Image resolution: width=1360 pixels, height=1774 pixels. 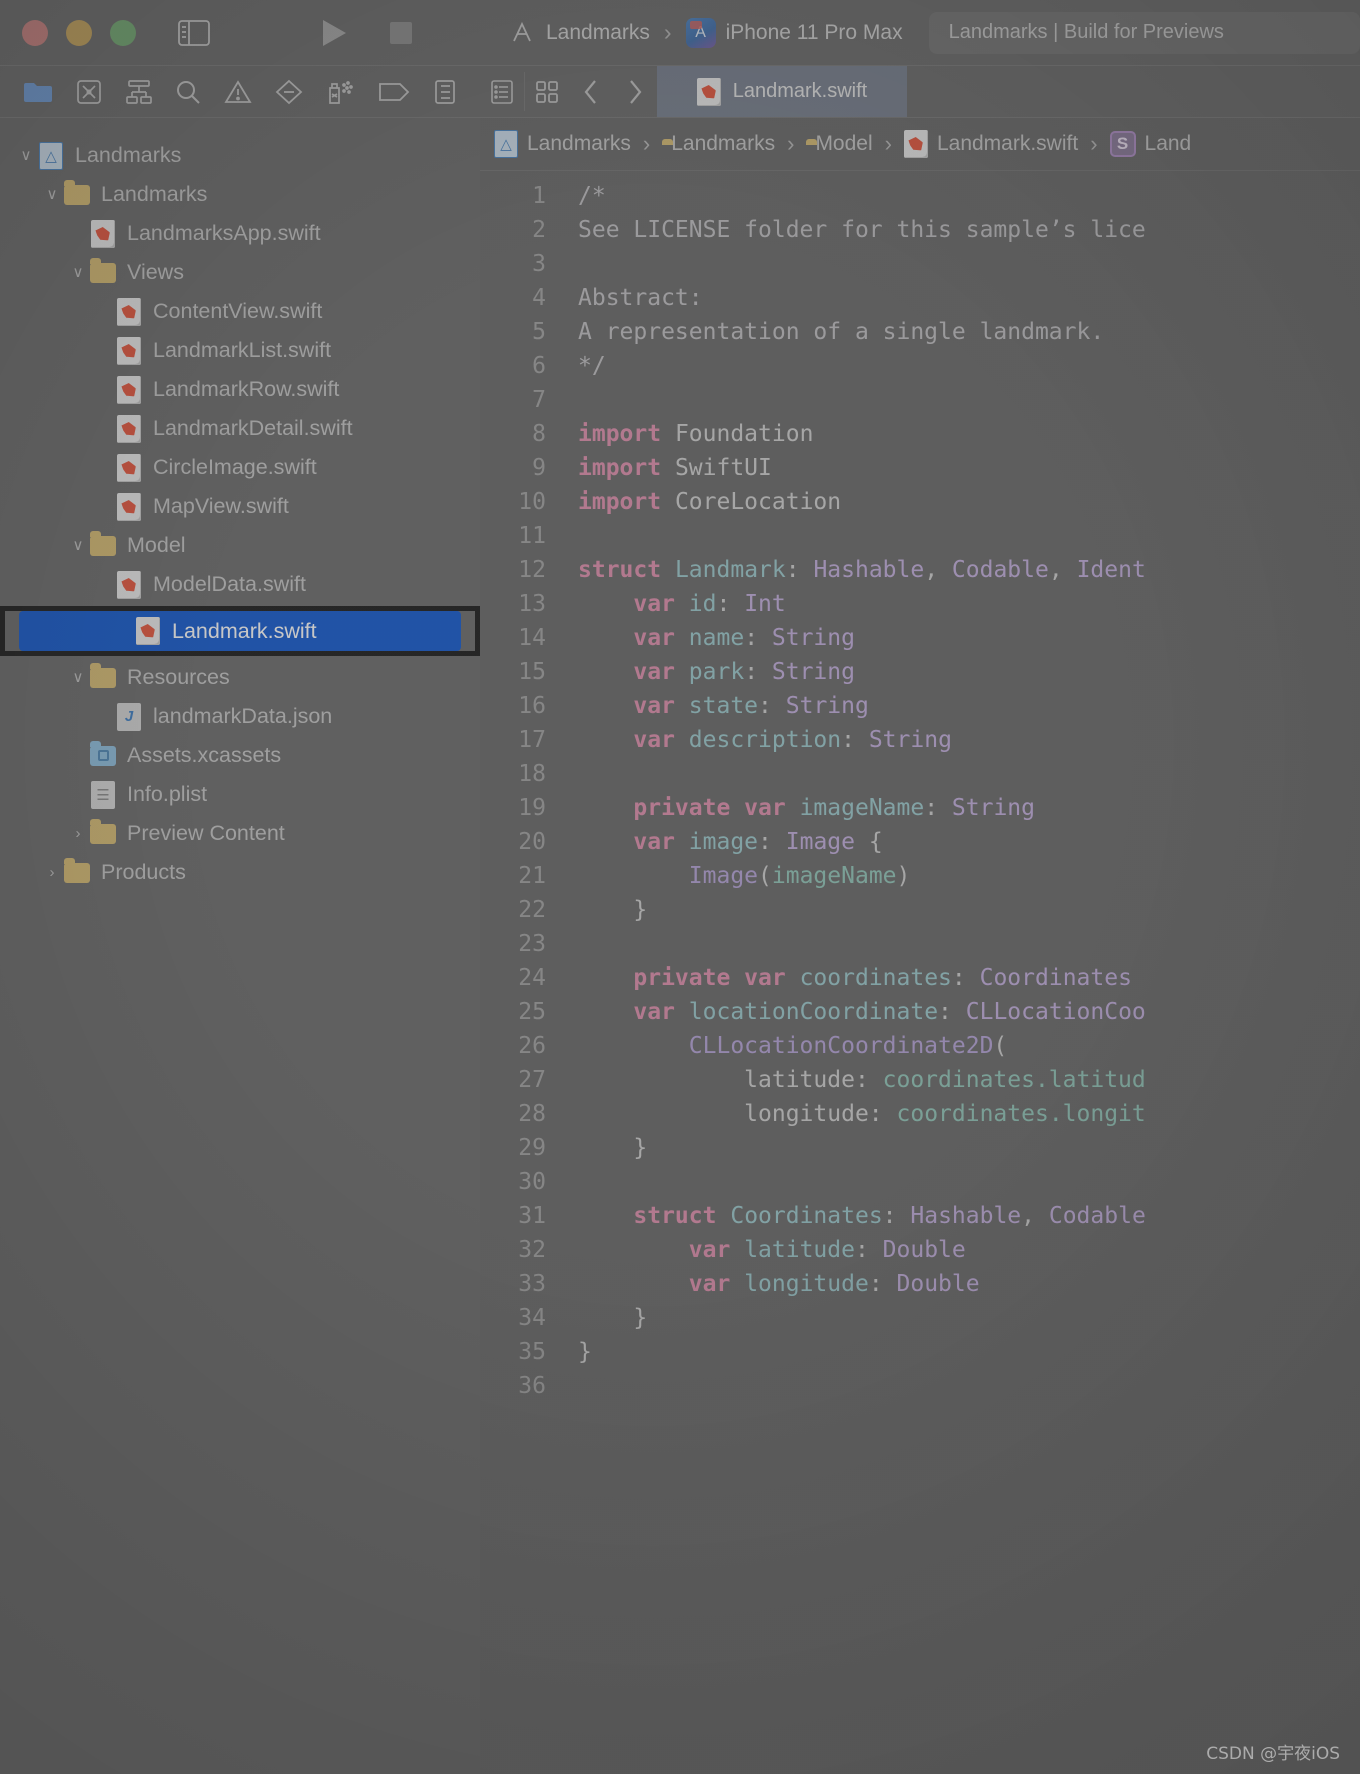 What do you see at coordinates (532, 978) in the screenshot?
I see `line-number: 24` at bounding box center [532, 978].